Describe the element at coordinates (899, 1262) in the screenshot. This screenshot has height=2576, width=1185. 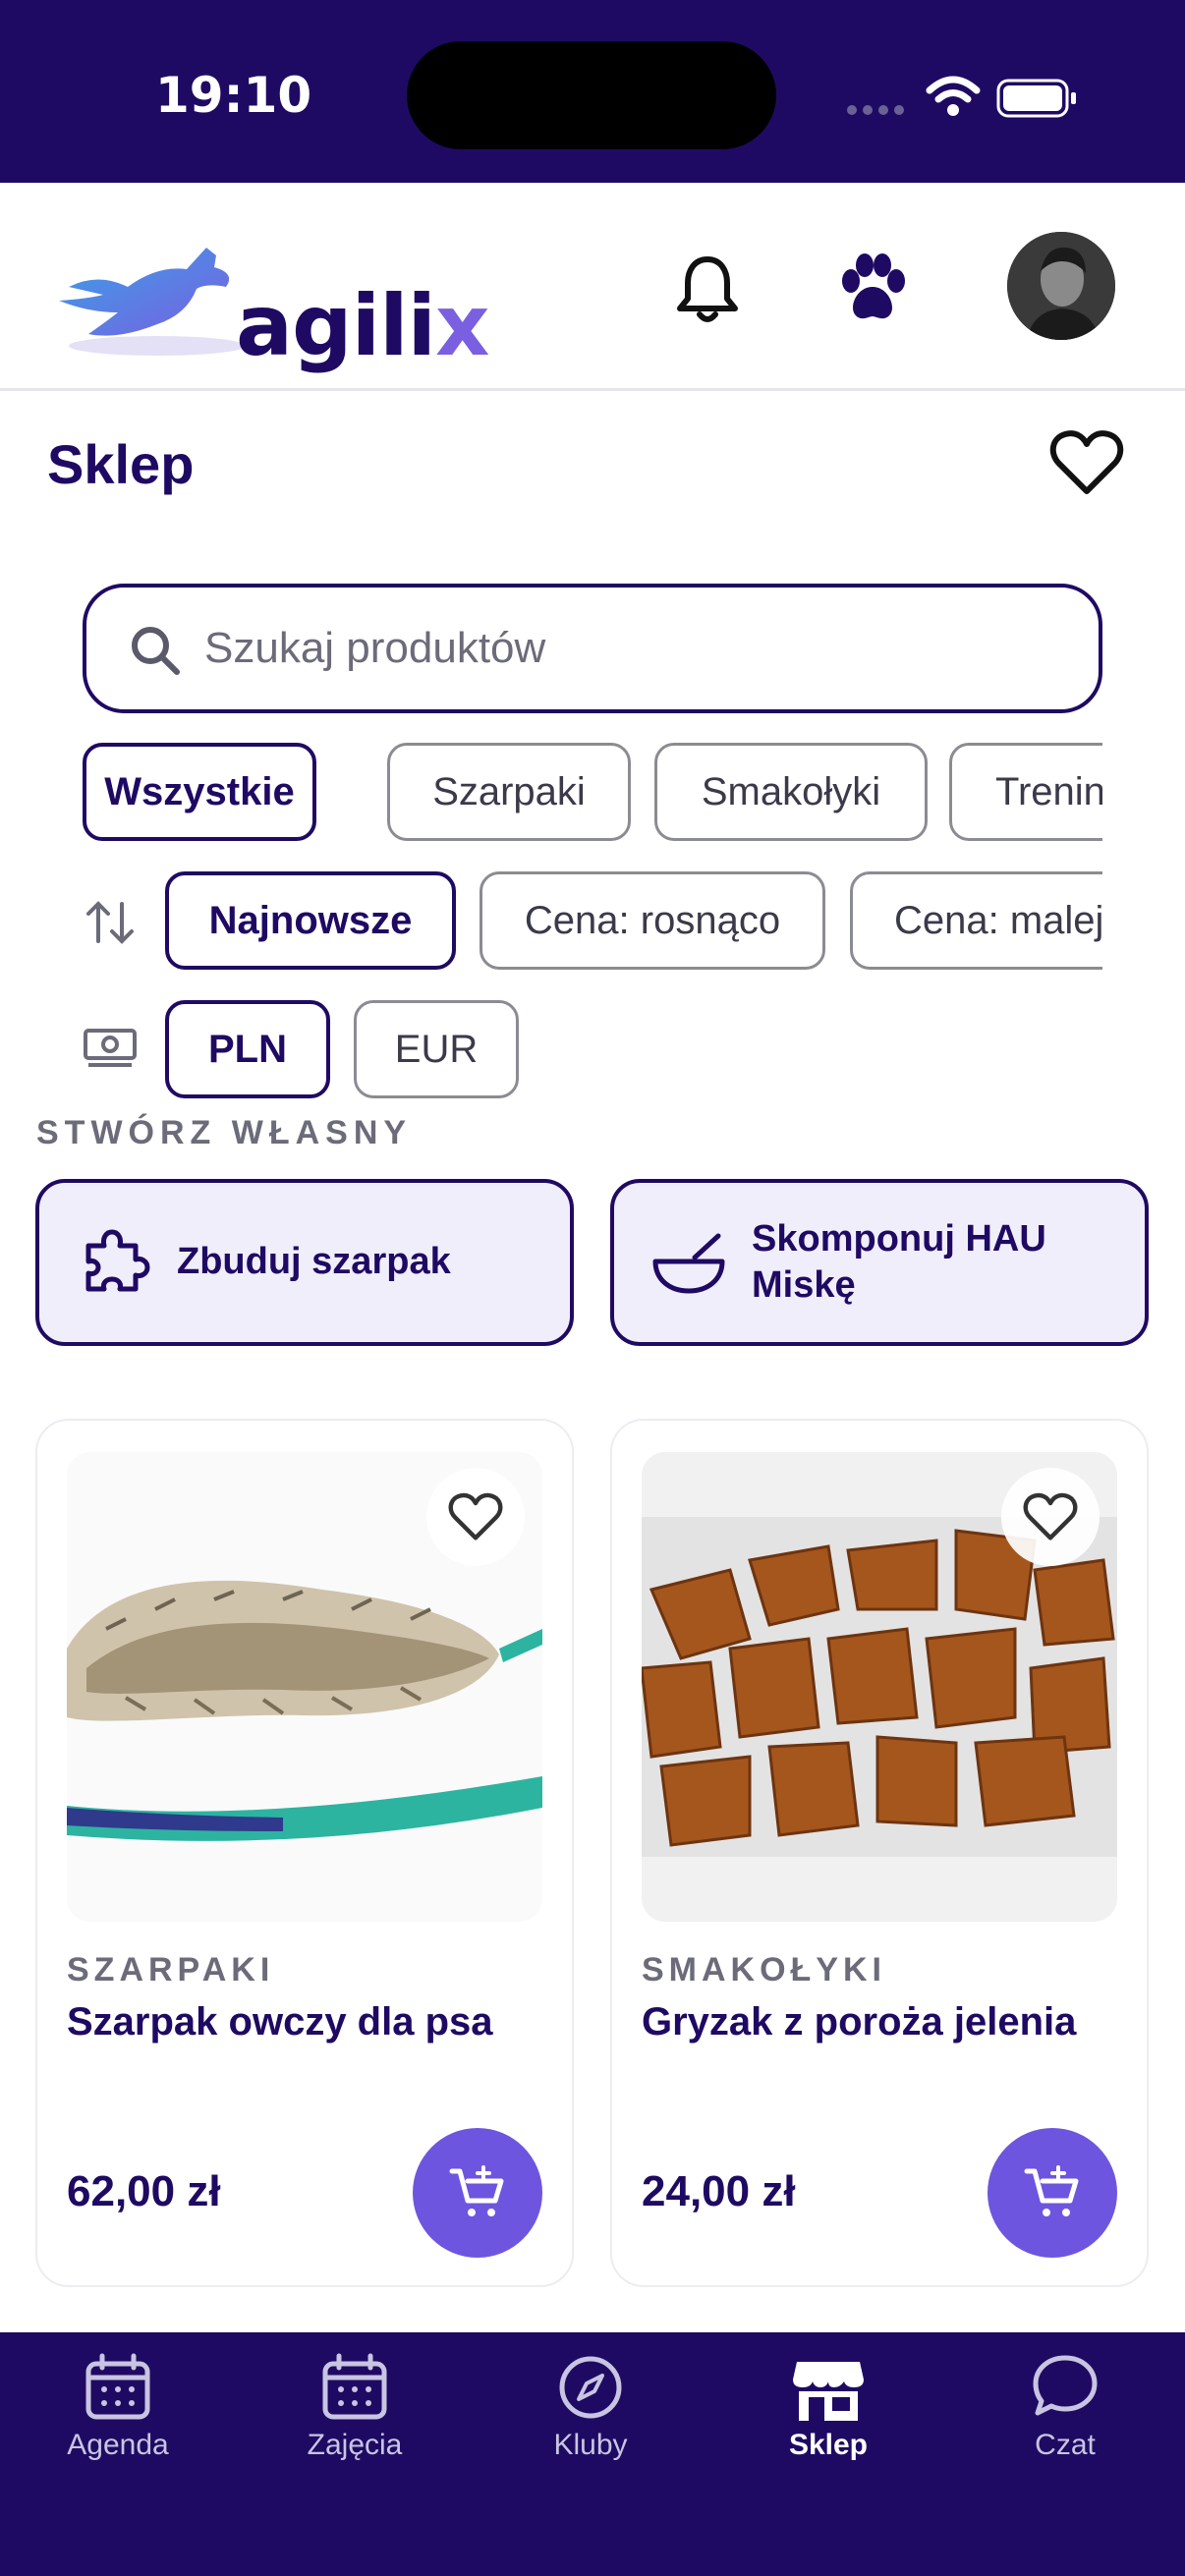
I see `compose-bowl-label: Skomponuj HAU Miskę` at that location.